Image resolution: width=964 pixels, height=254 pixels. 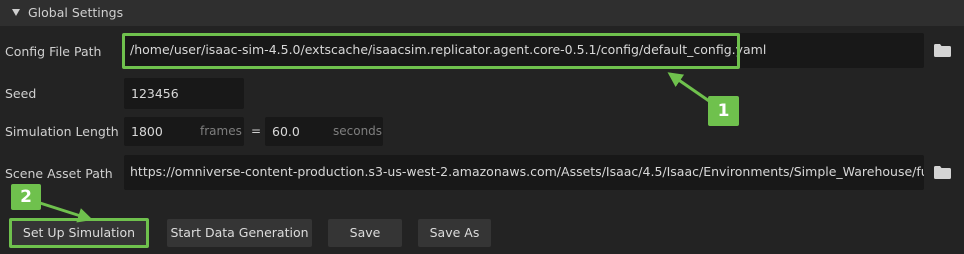 What do you see at coordinates (66, 212) in the screenshot?
I see `callout-2-arrow` at bounding box center [66, 212].